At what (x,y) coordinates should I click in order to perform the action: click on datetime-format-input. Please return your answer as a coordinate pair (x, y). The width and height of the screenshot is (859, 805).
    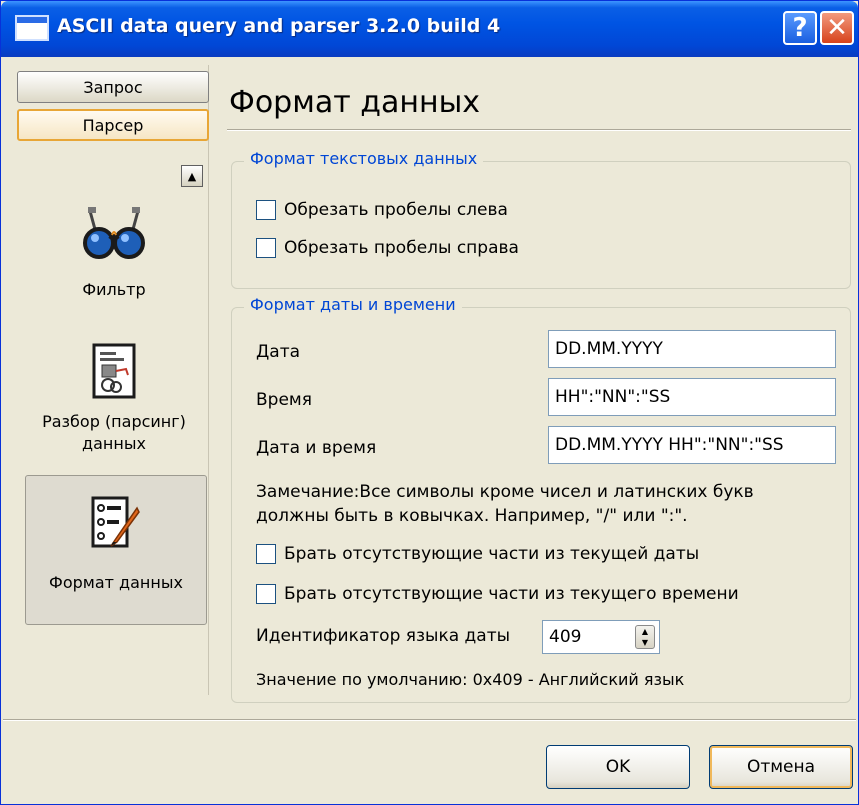
    Looking at the image, I should click on (692, 445).